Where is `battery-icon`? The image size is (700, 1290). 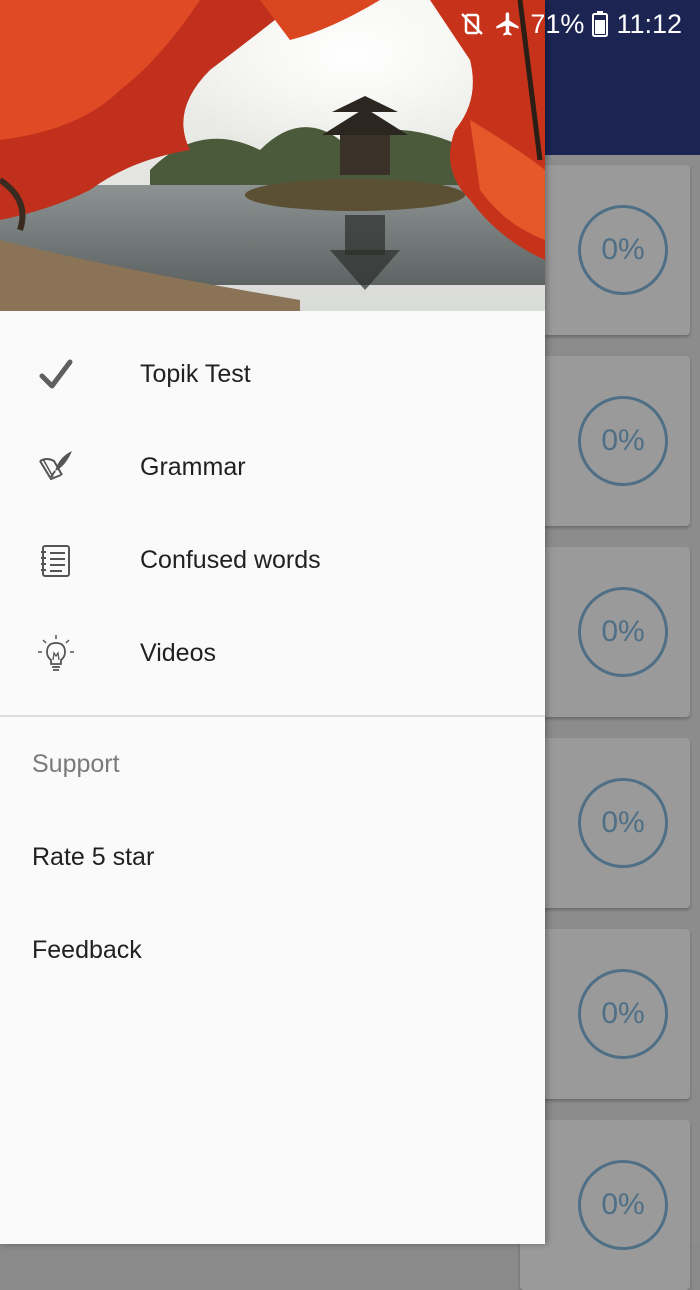 battery-icon is located at coordinates (600, 24).